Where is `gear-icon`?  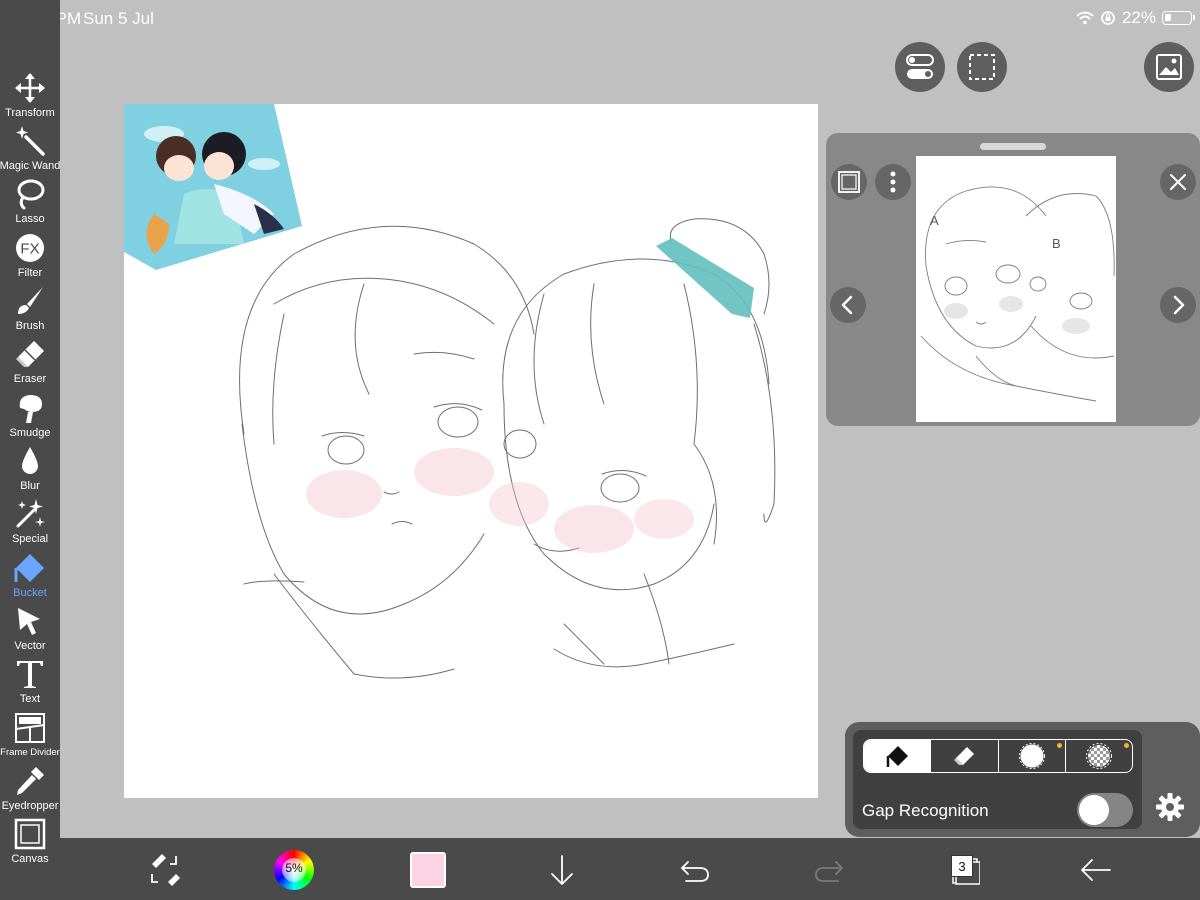 gear-icon is located at coordinates (1170, 807).